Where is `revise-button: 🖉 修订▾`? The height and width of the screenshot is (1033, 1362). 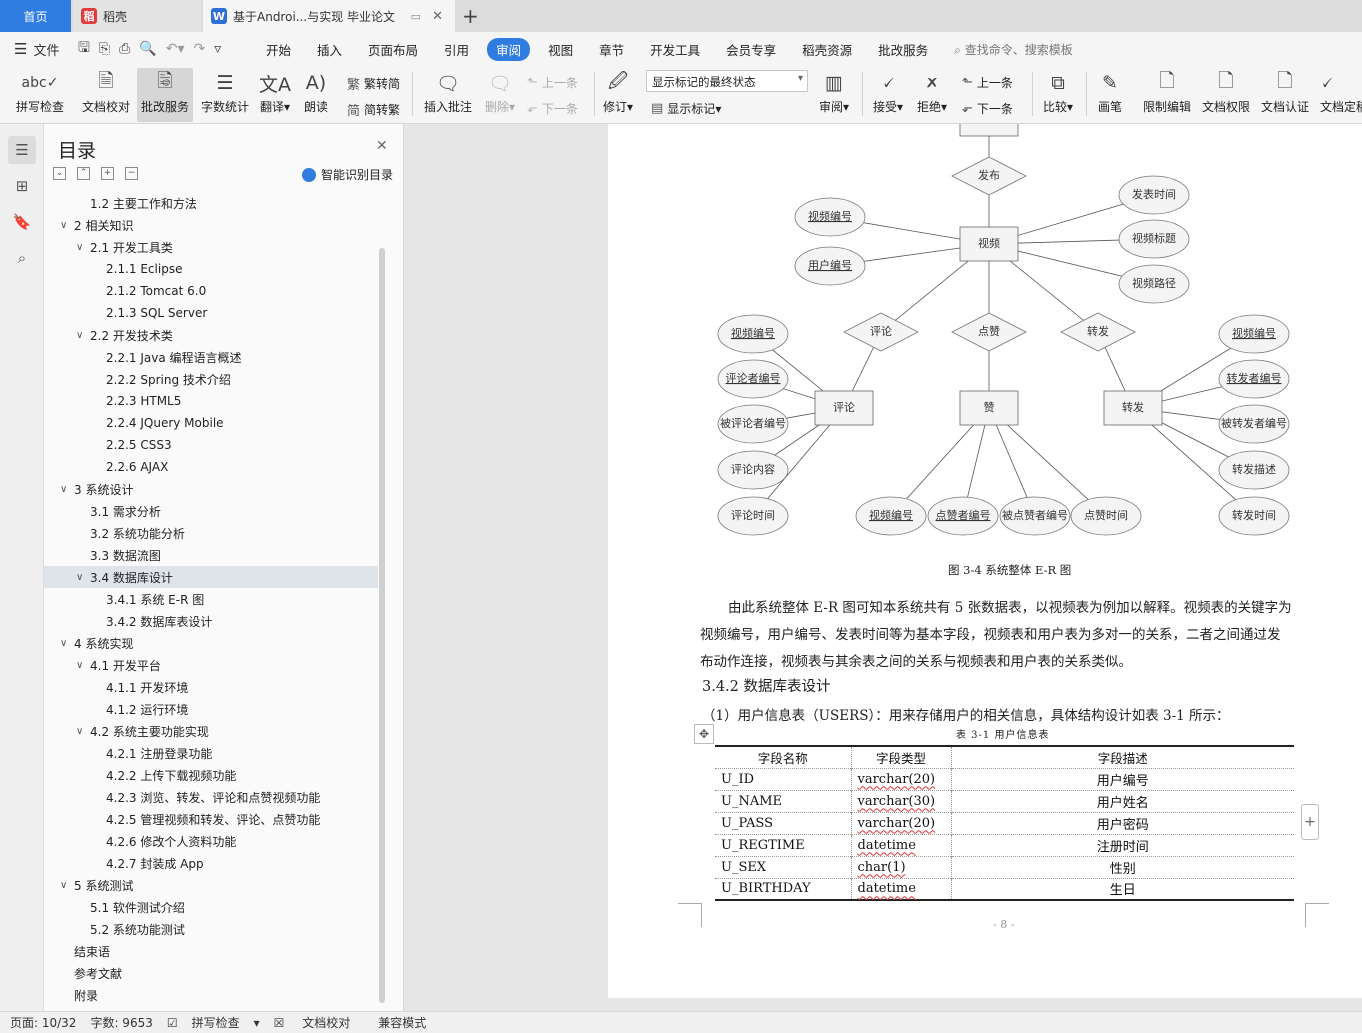 revise-button: 🖉 修订▾ is located at coordinates (618, 95).